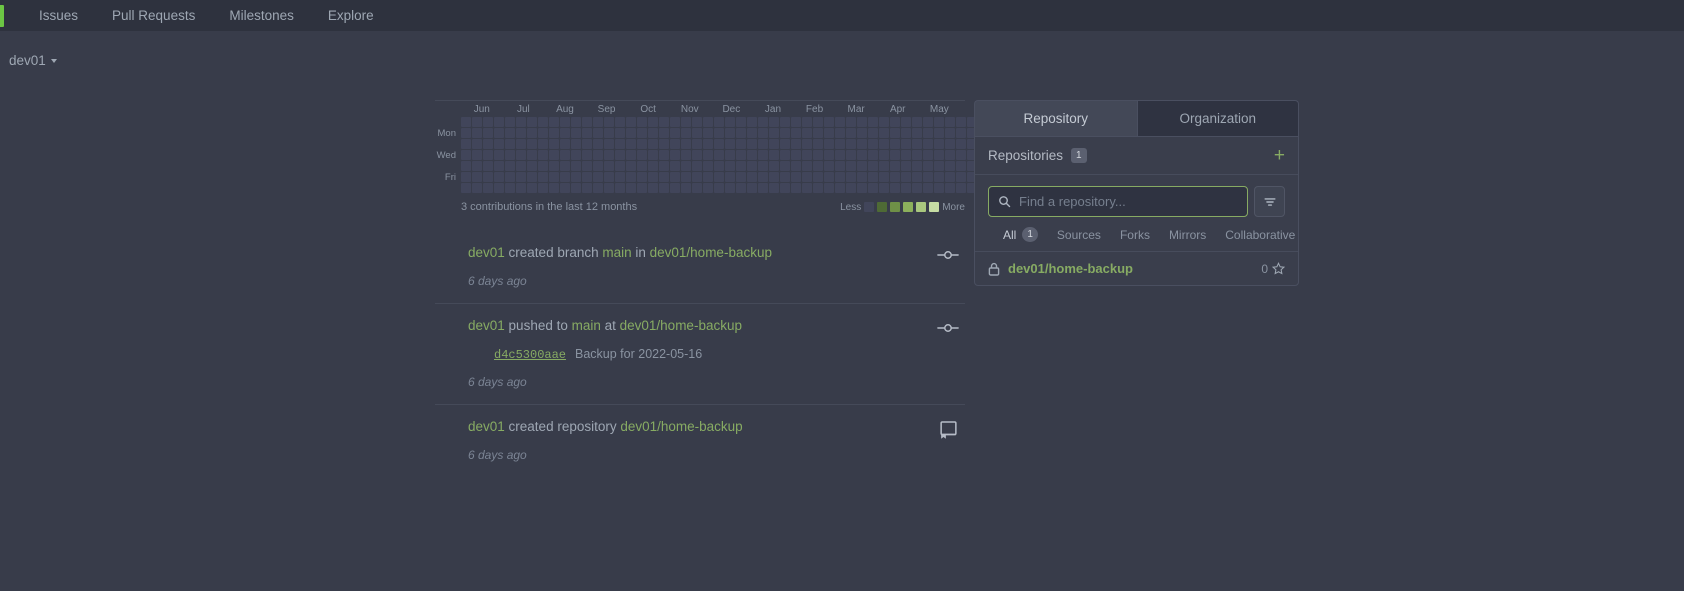 The height and width of the screenshot is (591, 1684). I want to click on feed-repo-link: dev01/home-backup, so click(681, 426).